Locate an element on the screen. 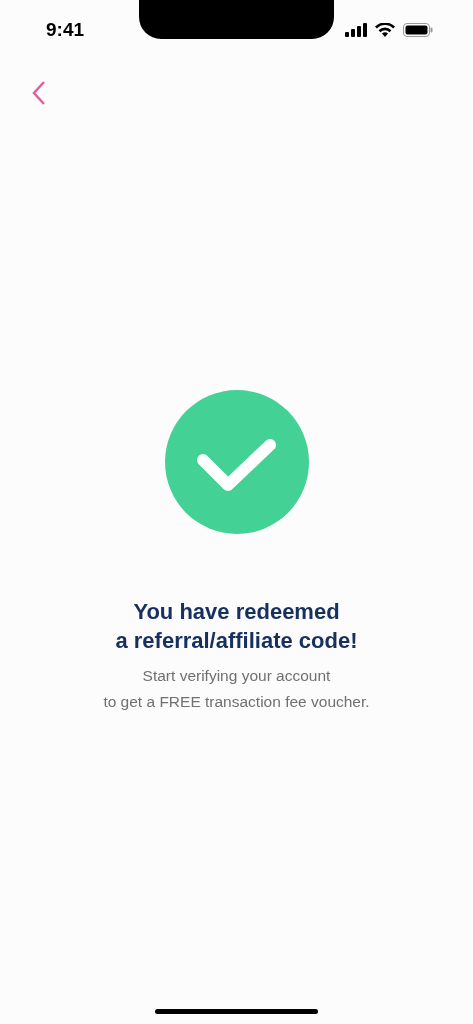 The image size is (473, 1024). checkmark-icon is located at coordinates (236, 462).